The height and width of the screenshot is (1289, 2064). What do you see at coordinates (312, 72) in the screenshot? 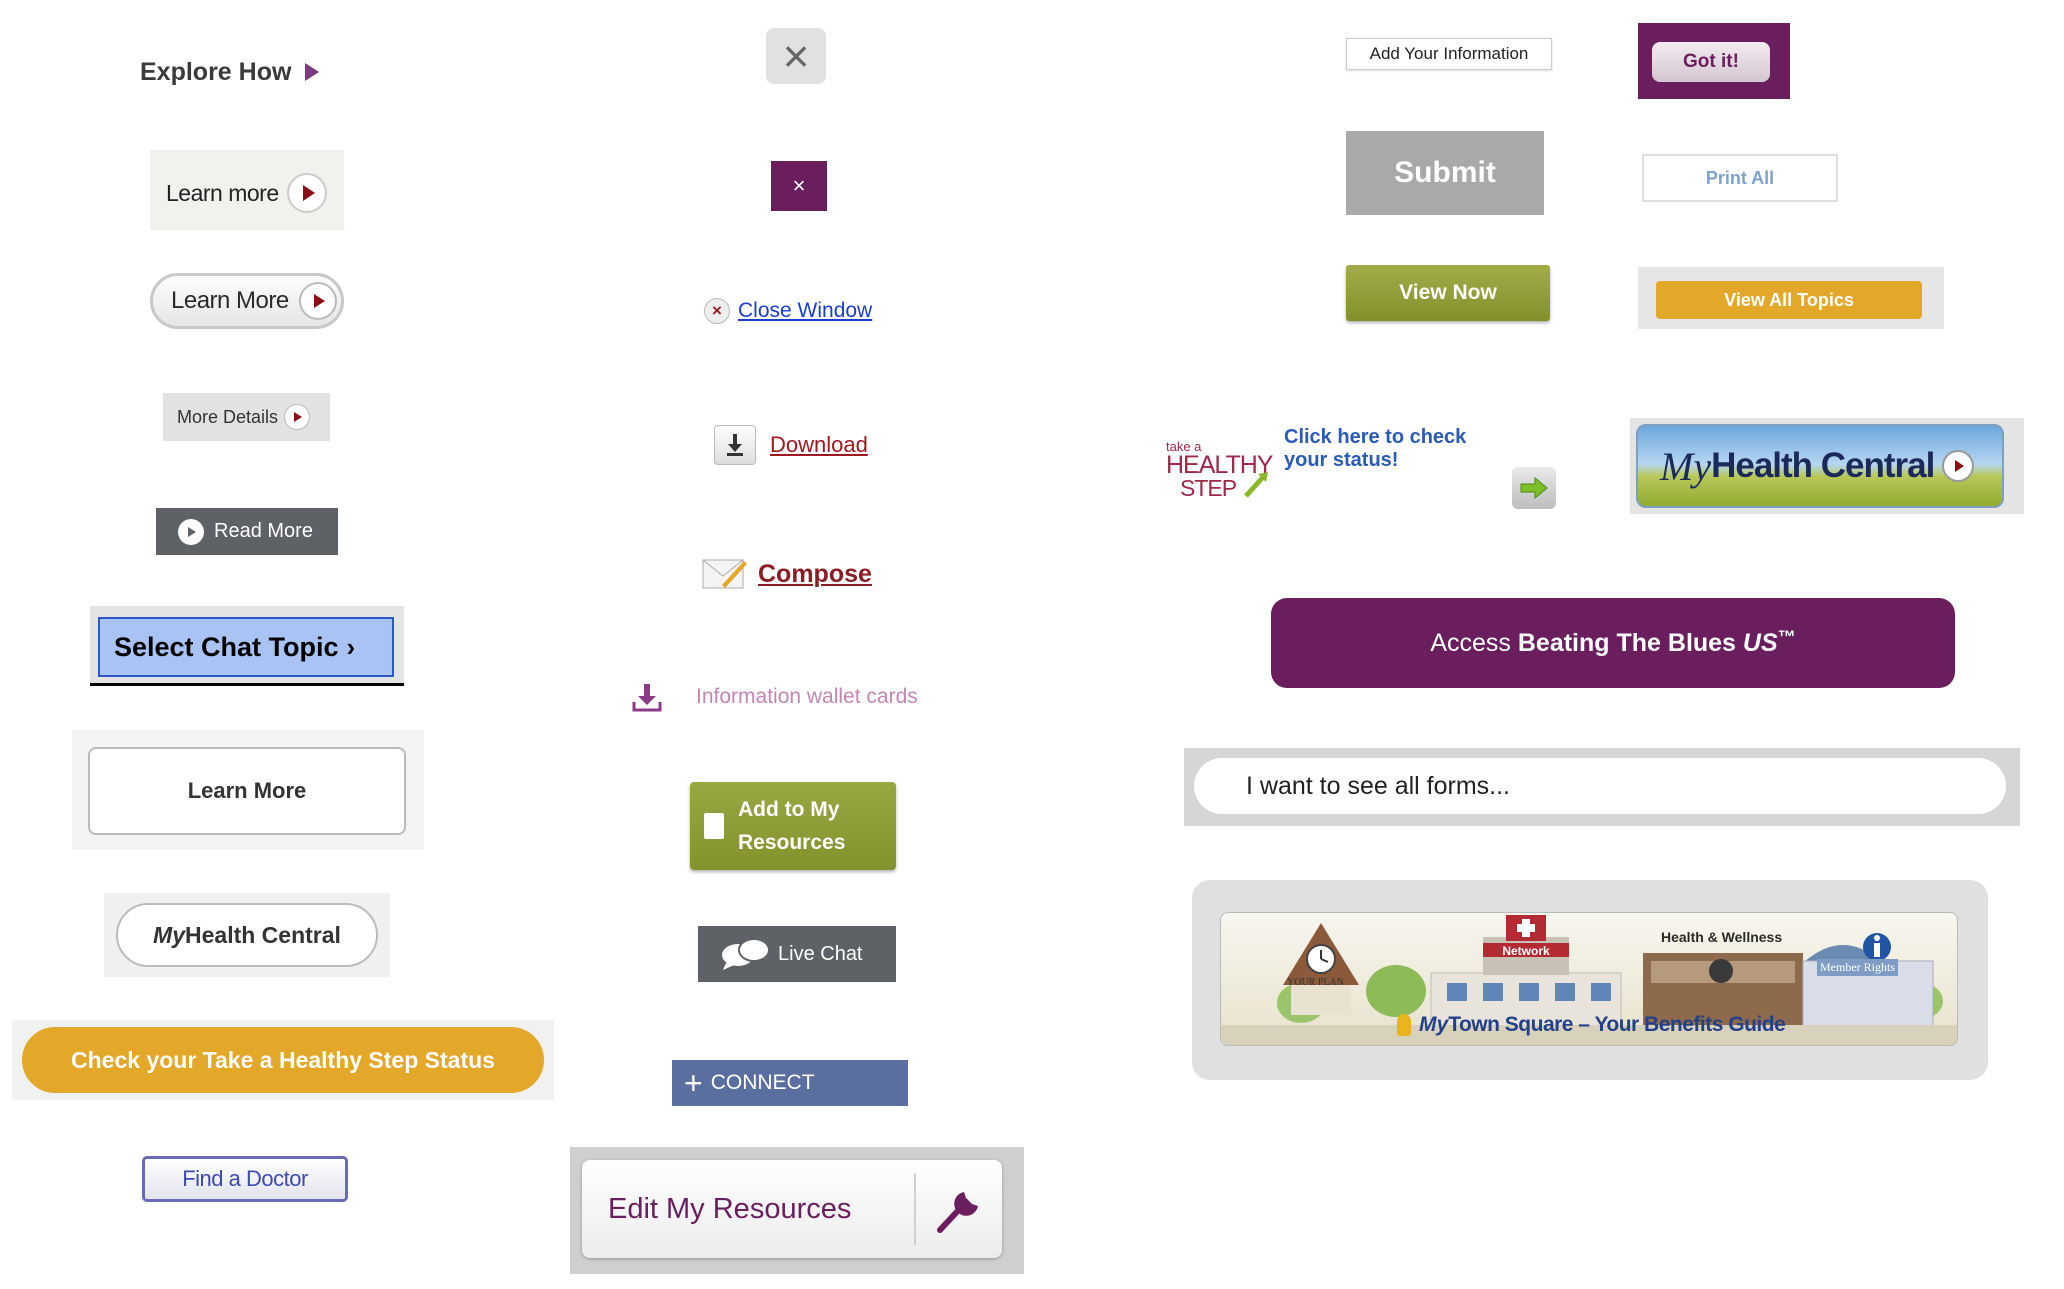
I see `play-arrow-icon` at bounding box center [312, 72].